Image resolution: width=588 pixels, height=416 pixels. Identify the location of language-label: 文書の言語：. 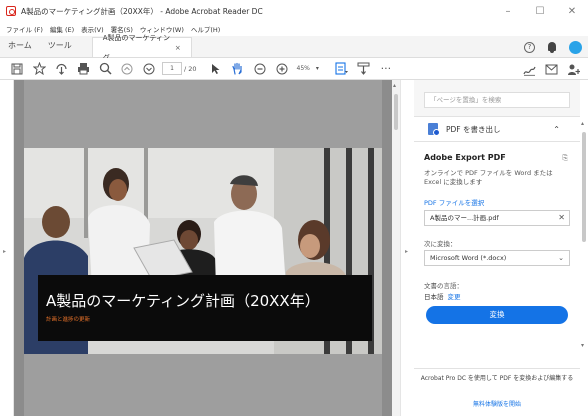
(443, 286).